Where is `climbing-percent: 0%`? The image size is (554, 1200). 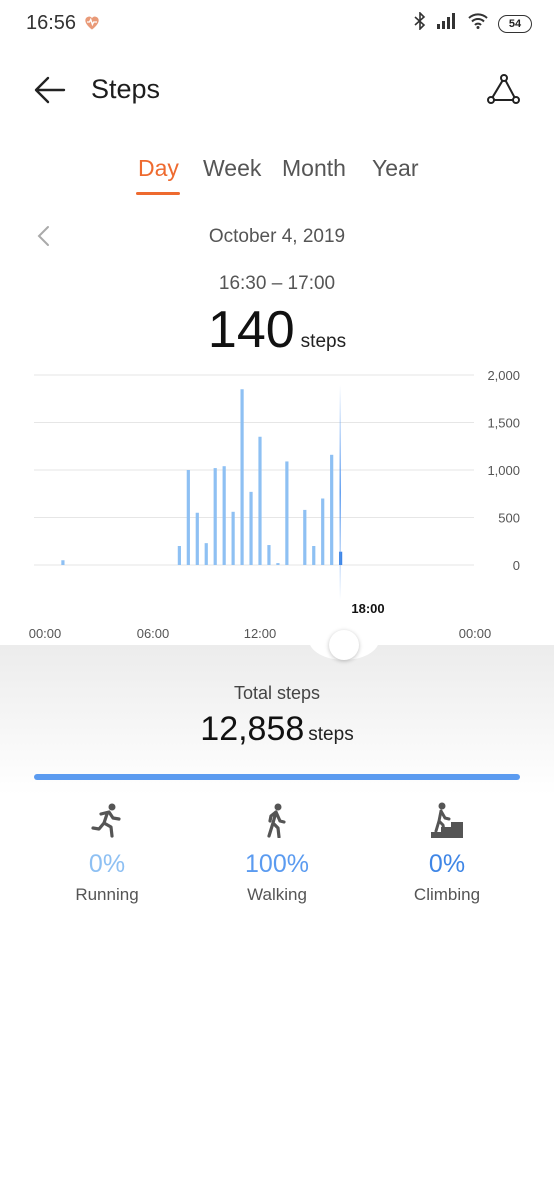
climbing-percent: 0% is located at coordinates (447, 864).